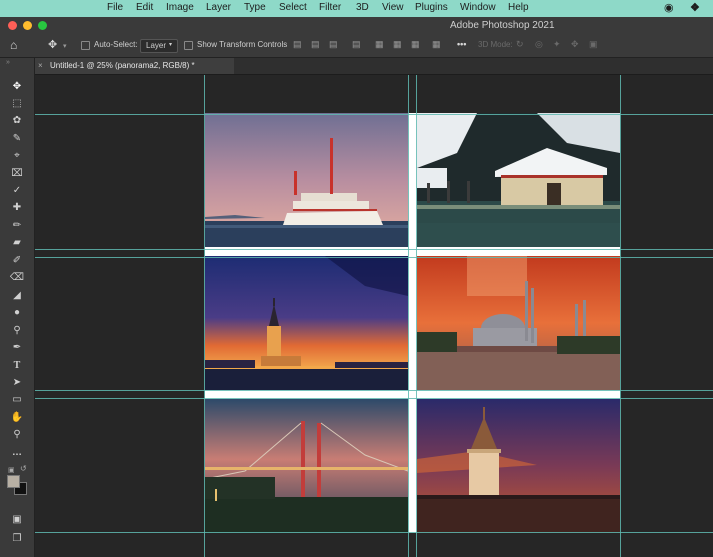  What do you see at coordinates (17, 366) in the screenshot?
I see `type-tool-icon: T` at bounding box center [17, 366].